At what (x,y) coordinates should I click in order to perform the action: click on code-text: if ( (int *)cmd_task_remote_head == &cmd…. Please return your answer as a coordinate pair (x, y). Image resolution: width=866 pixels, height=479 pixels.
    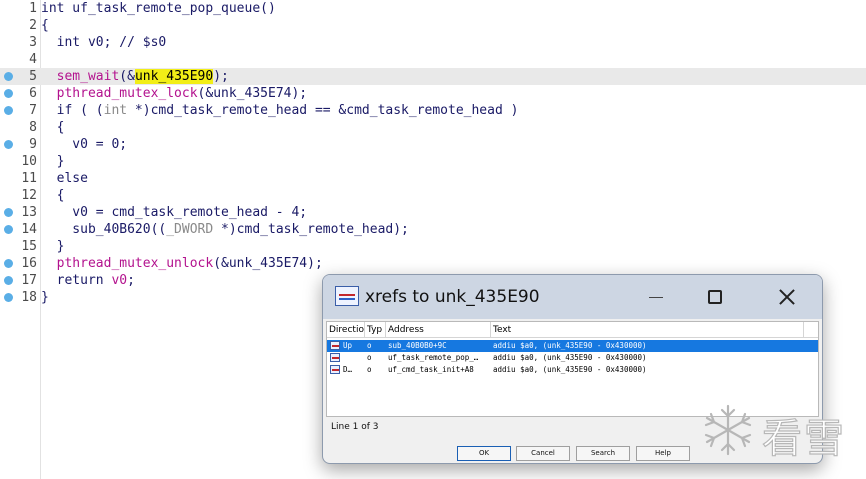
    Looking at the image, I should click on (280, 110).